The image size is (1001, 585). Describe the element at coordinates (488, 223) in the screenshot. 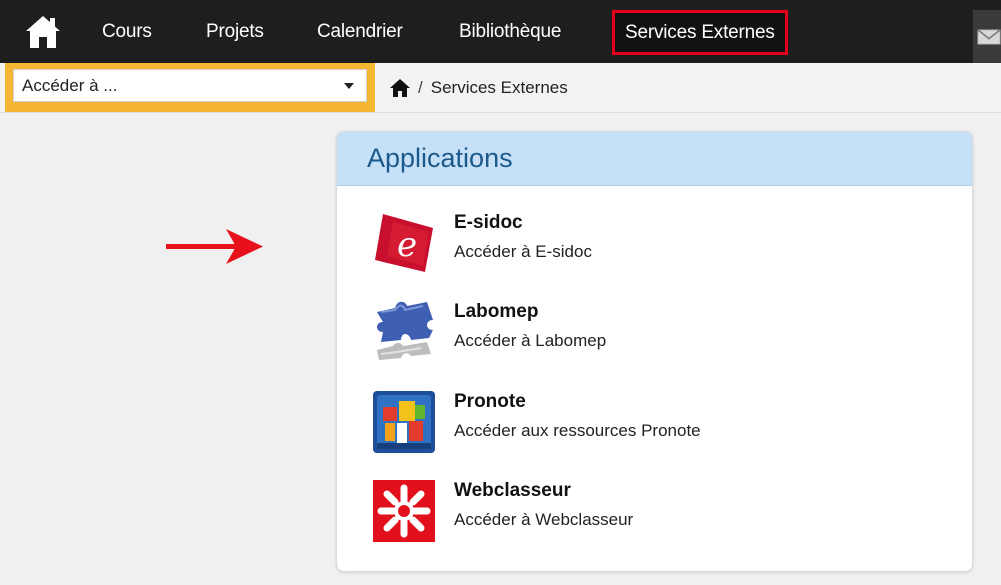

I see `app-name: E-sidoc` at that location.